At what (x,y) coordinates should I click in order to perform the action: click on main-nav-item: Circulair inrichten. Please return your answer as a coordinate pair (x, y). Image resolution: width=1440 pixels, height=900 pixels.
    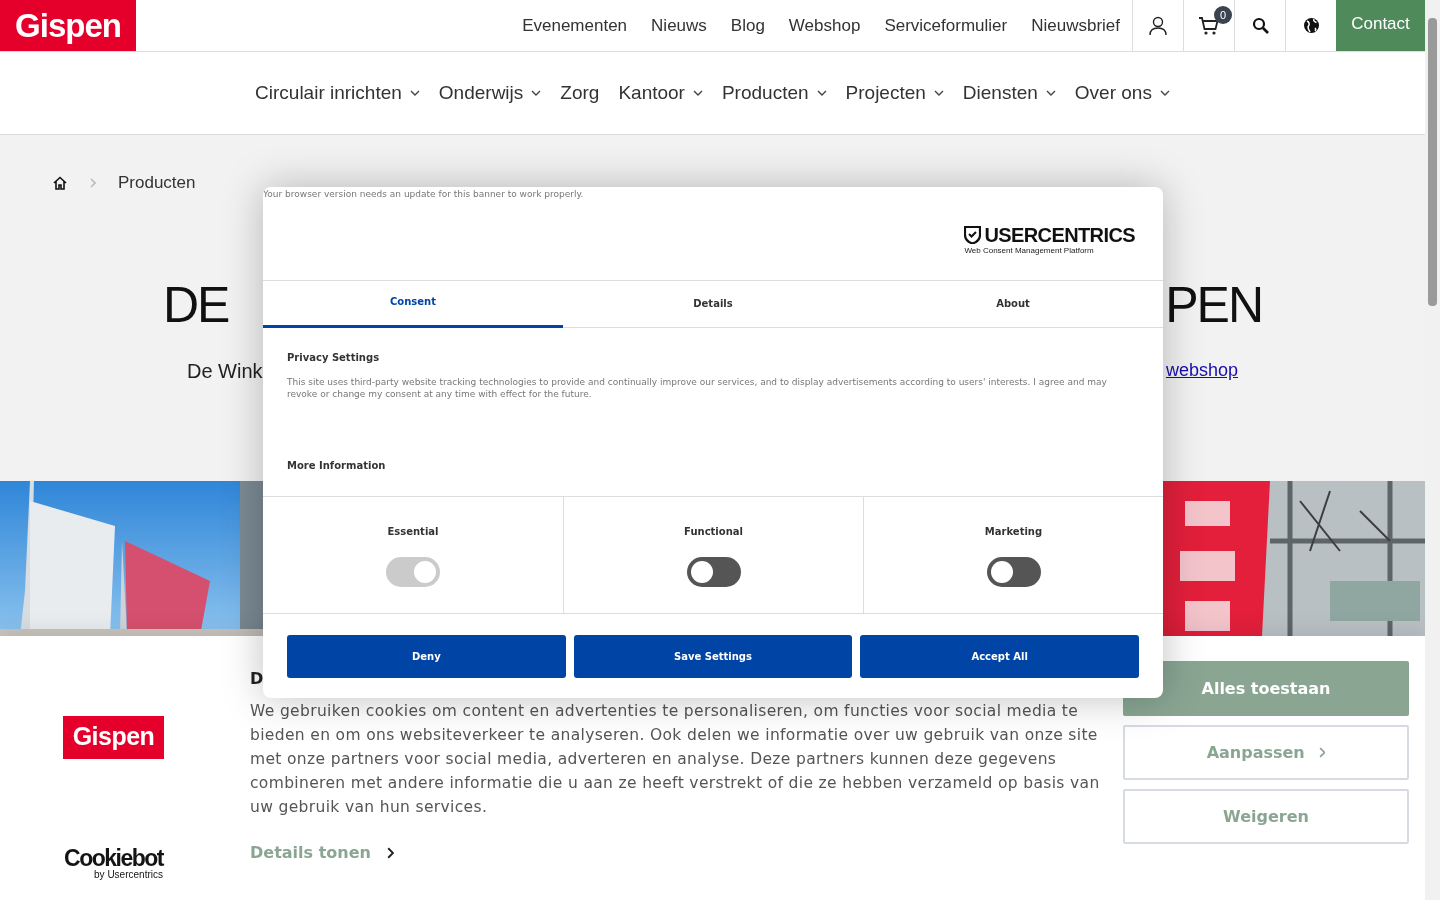
    Looking at the image, I should click on (337, 93).